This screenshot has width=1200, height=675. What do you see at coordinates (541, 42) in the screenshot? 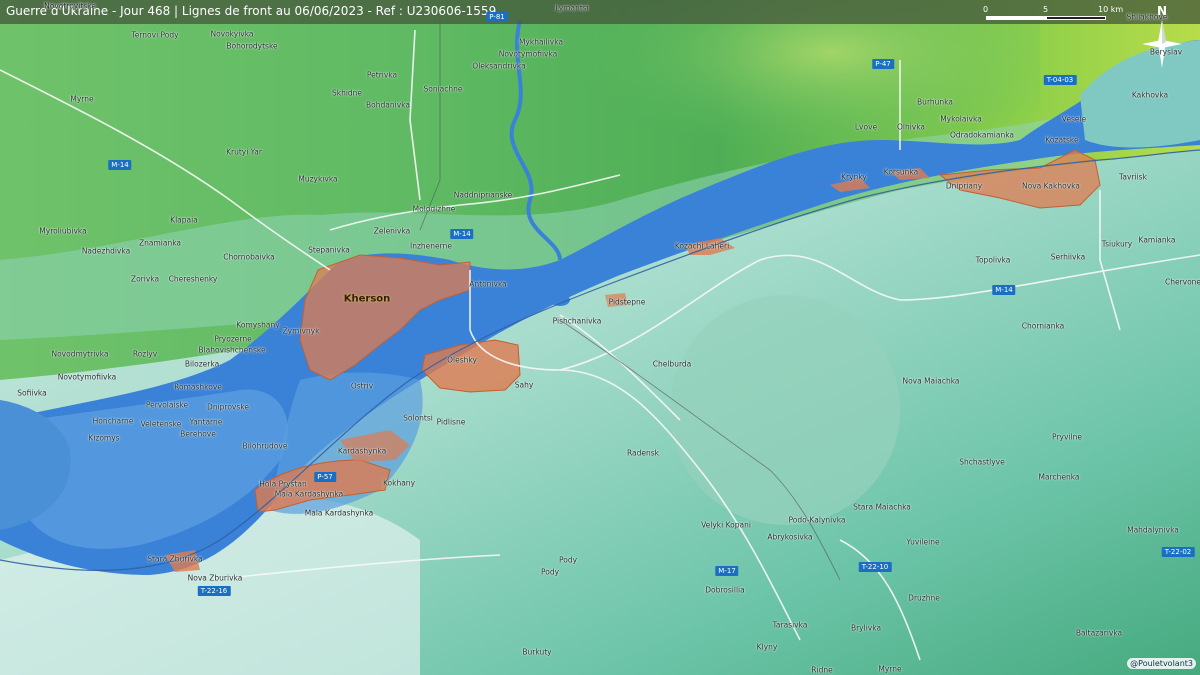
I see `place-mykhailivka: Mykhailivka` at bounding box center [541, 42].